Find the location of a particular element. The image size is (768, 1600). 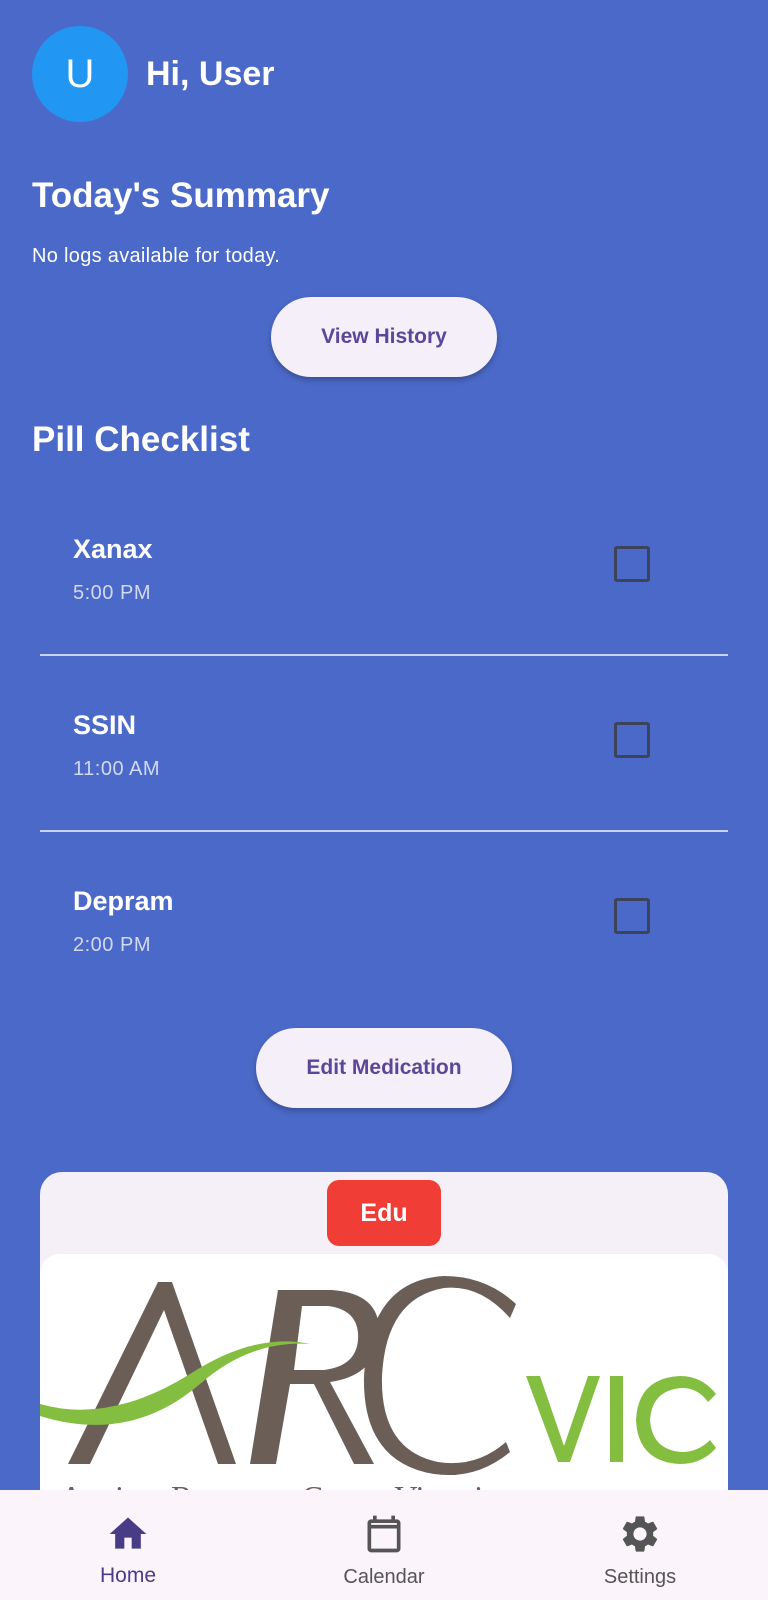

header: U Hi, User is located at coordinates (153, 74).